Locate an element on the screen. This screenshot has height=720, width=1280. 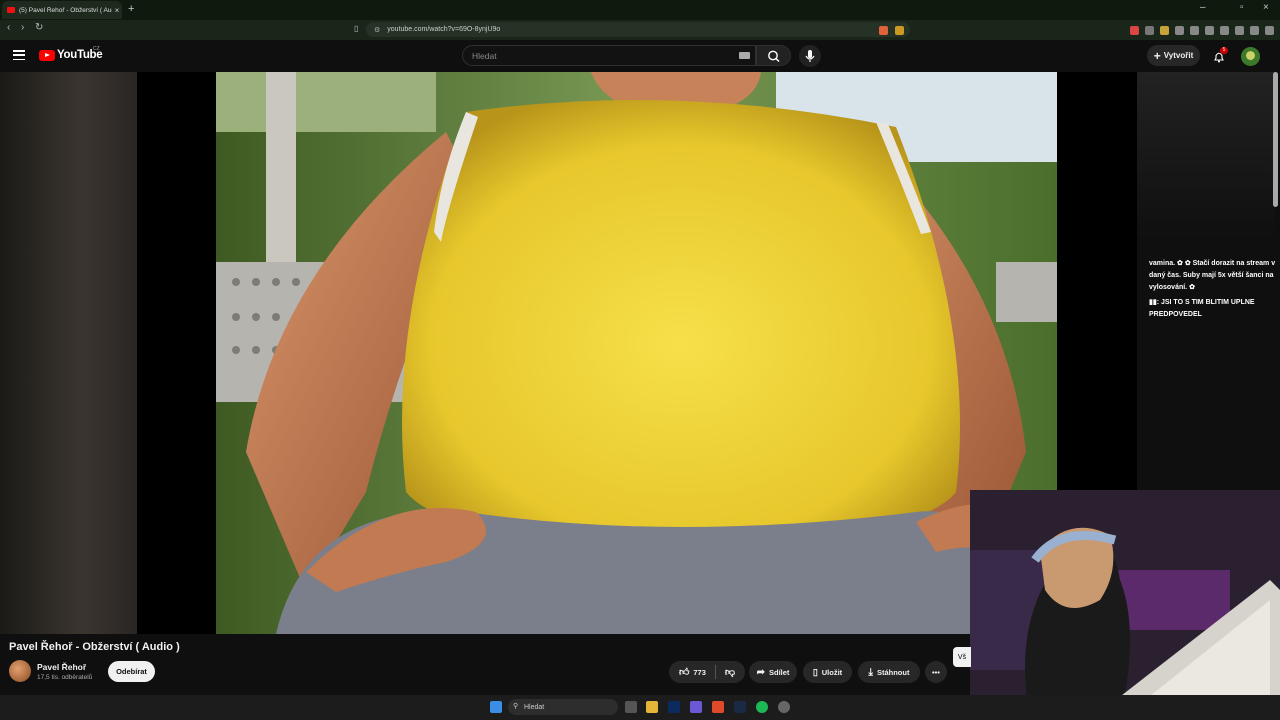
download-label: Stáhnout is located at coordinates (893, 672).